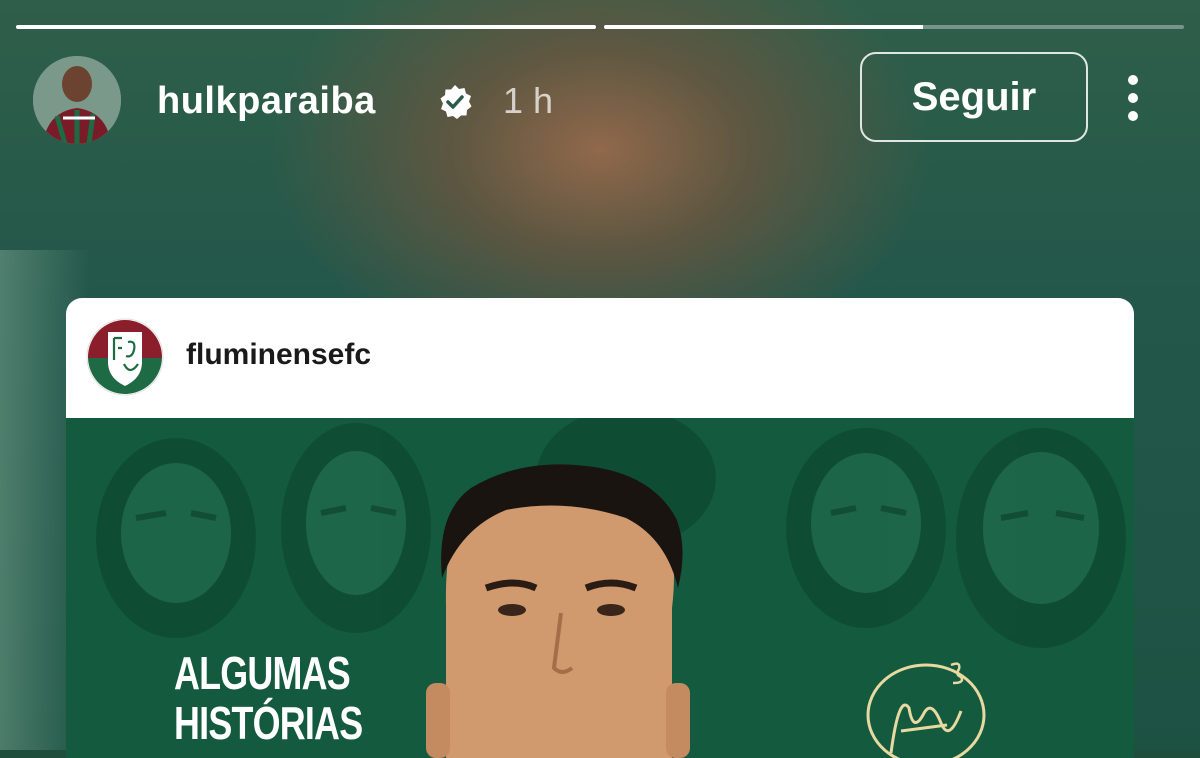 The image size is (1200, 758). I want to click on story-username: hulkparaiba, so click(266, 101).